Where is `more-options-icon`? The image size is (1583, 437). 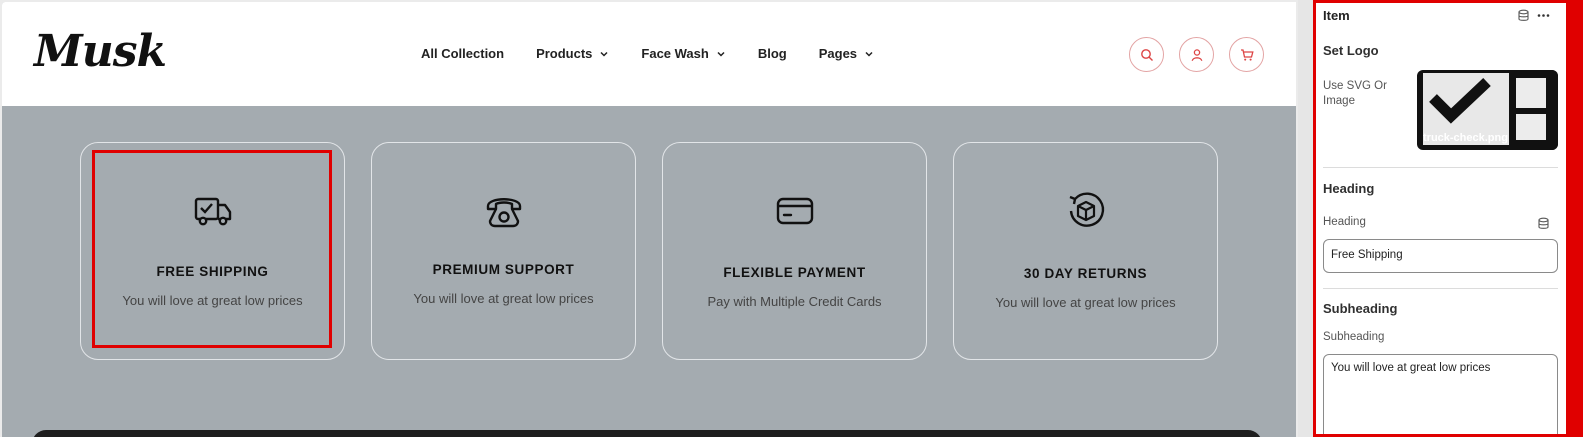
more-options-icon is located at coordinates (1543, 15).